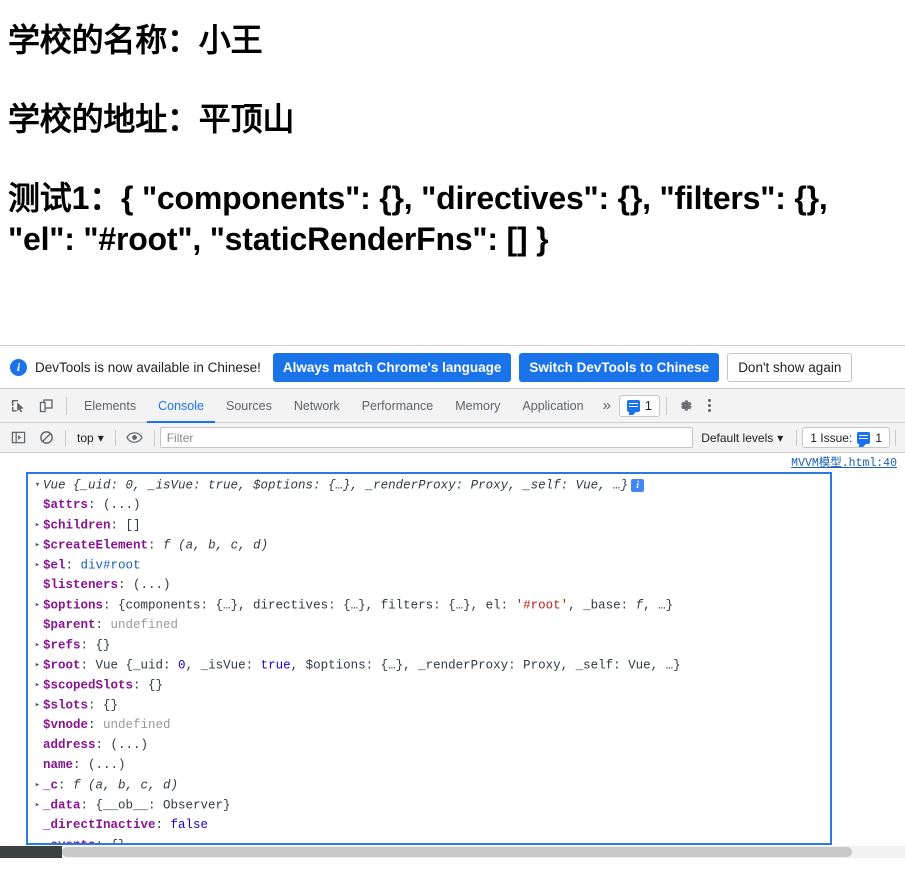  I want to click on filter-input, so click(426, 437).